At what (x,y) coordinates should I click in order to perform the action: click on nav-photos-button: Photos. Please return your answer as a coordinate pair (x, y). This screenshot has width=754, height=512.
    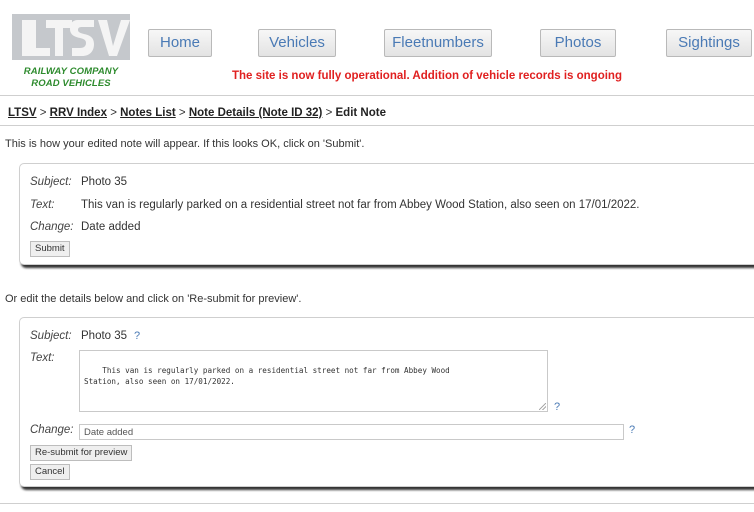
    Looking at the image, I should click on (578, 43).